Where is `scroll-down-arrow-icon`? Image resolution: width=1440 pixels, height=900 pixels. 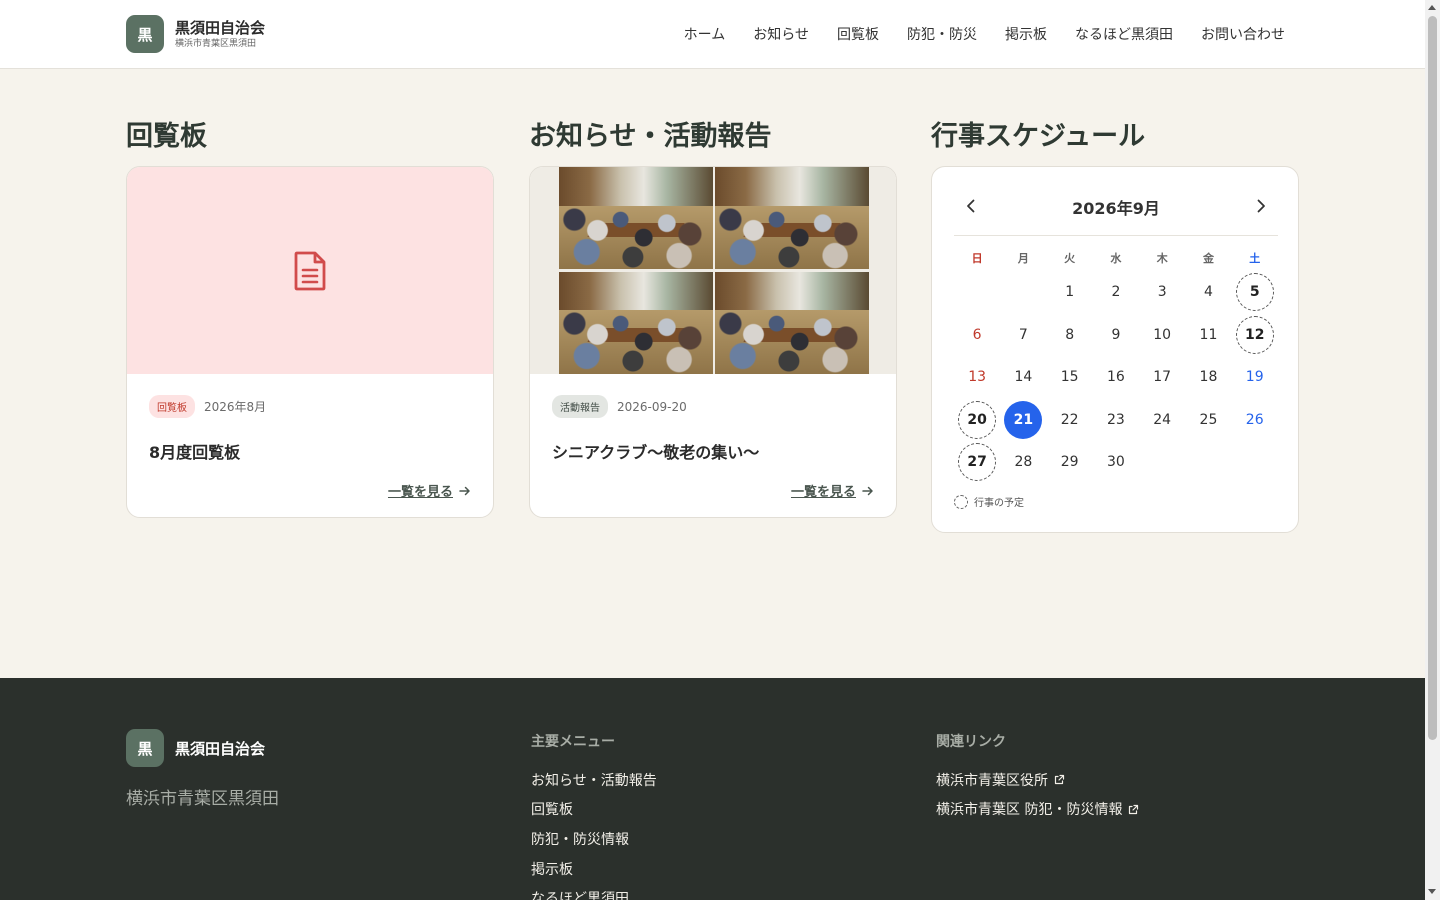 scroll-down-arrow-icon is located at coordinates (1432, 891).